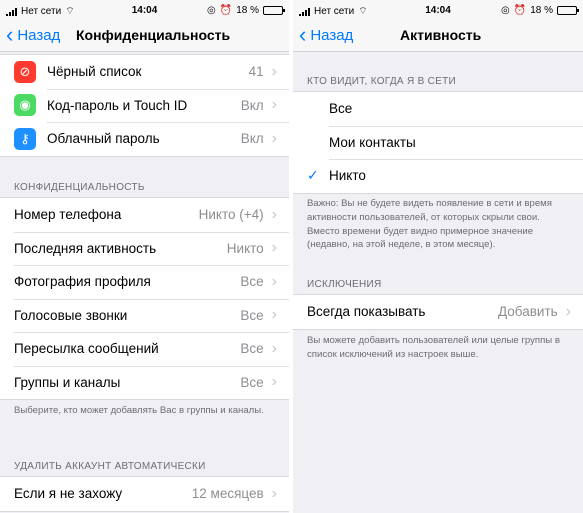 The height and width of the screenshot is (513, 583). I want to click on row-cloud-password: ⚷ Облачный пароль Вкл ›, so click(144, 139).